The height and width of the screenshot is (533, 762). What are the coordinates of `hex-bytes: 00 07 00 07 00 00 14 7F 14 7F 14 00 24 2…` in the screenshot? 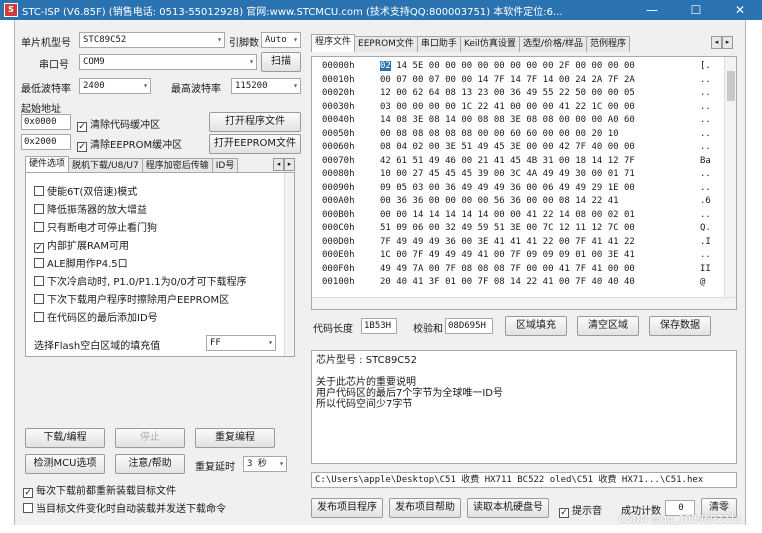 It's located at (507, 80).